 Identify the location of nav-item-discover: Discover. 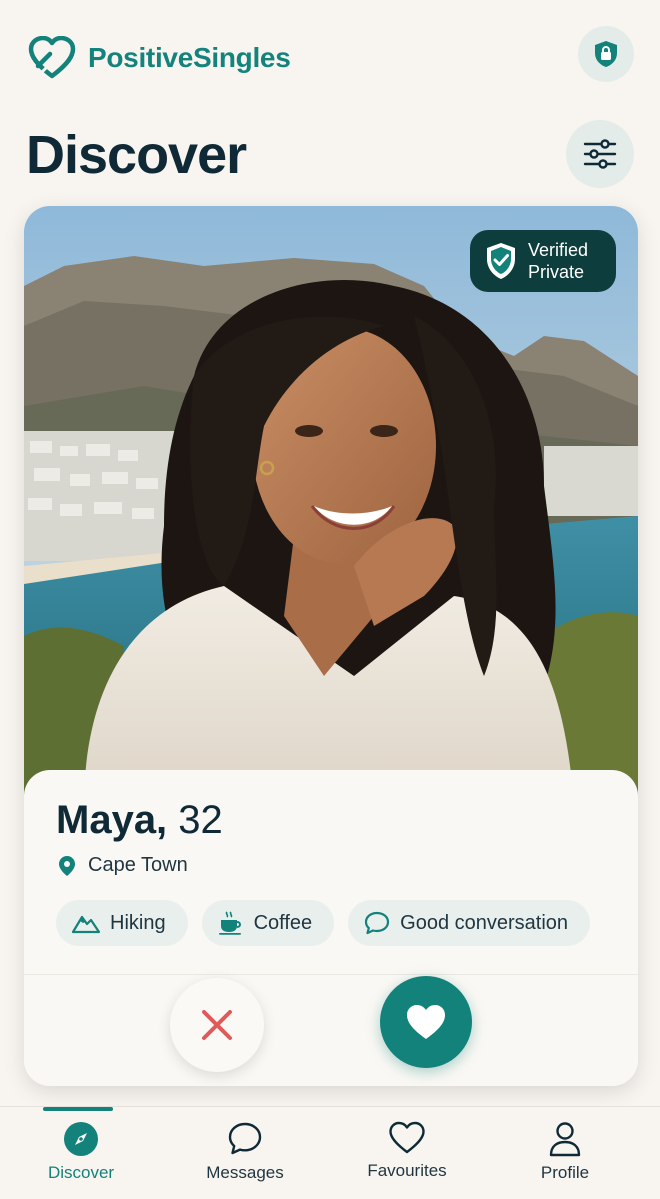
(81, 1152).